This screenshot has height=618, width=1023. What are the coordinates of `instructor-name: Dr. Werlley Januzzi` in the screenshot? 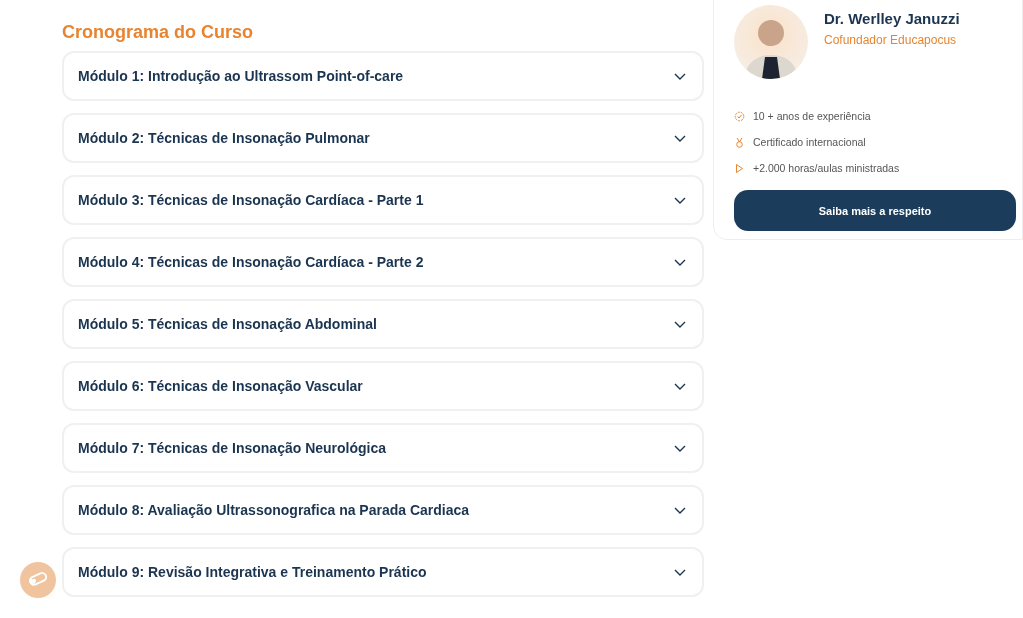 It's located at (892, 19).